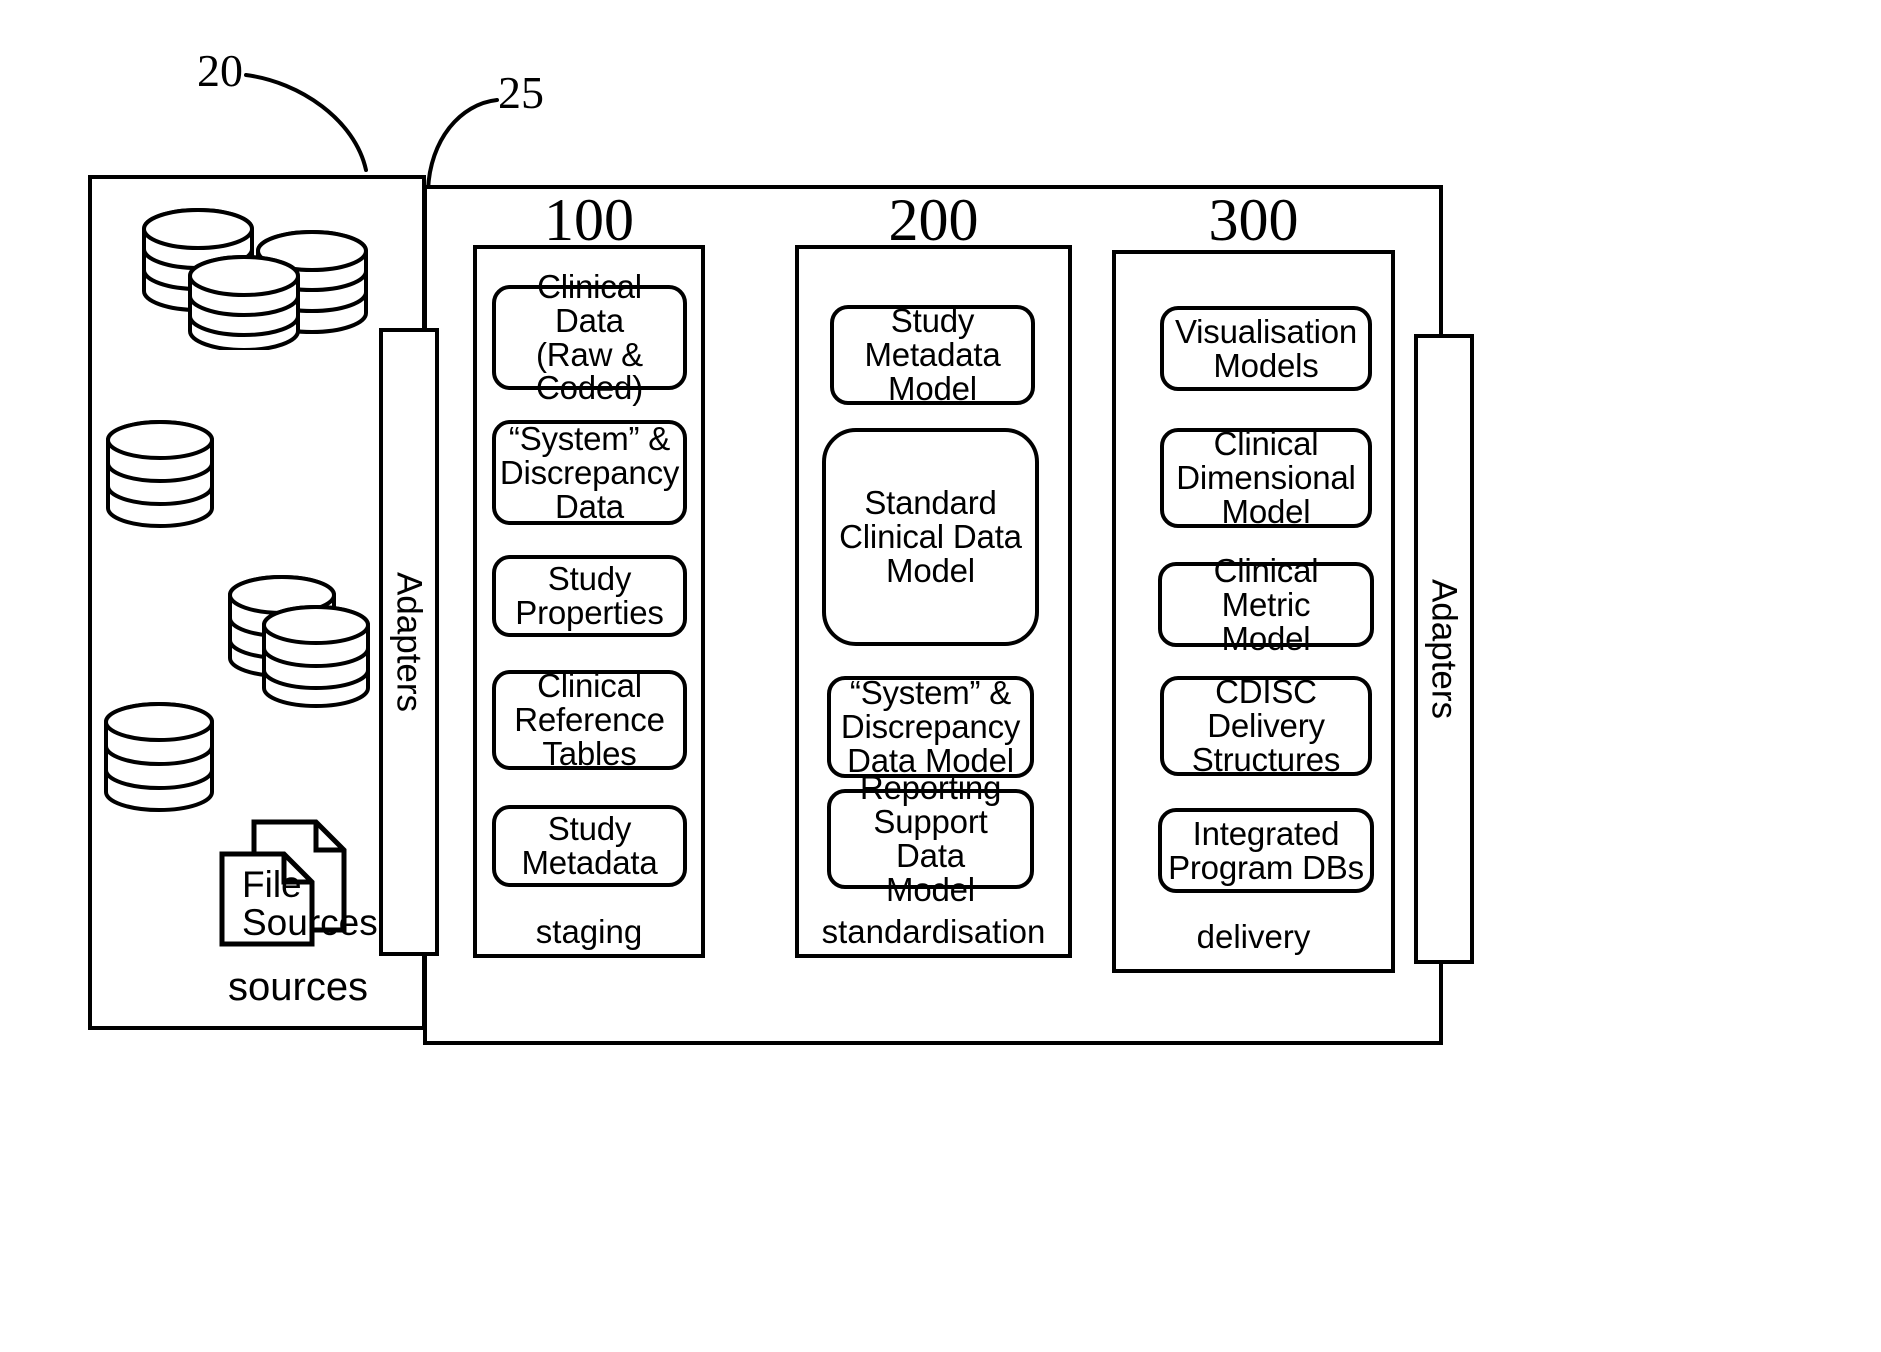 The height and width of the screenshot is (1352, 1881). What do you see at coordinates (1253, 936) in the screenshot?
I see `delivery-column-caption: delivery` at bounding box center [1253, 936].